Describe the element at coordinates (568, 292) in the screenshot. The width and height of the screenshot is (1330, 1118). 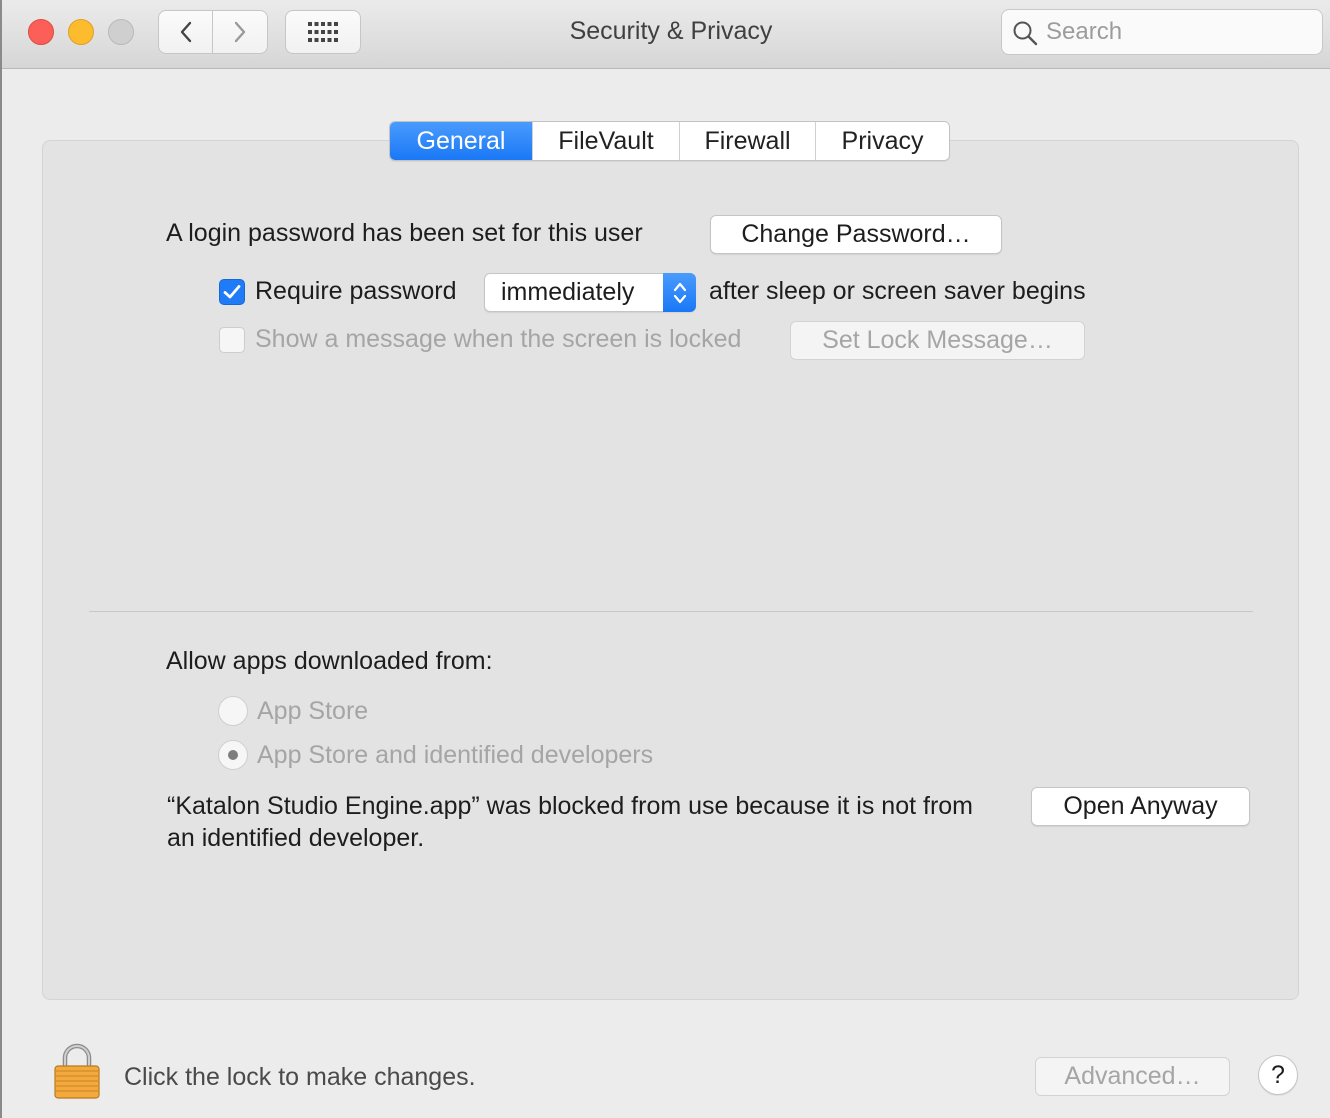
I see `password-delay-value: immediately` at that location.